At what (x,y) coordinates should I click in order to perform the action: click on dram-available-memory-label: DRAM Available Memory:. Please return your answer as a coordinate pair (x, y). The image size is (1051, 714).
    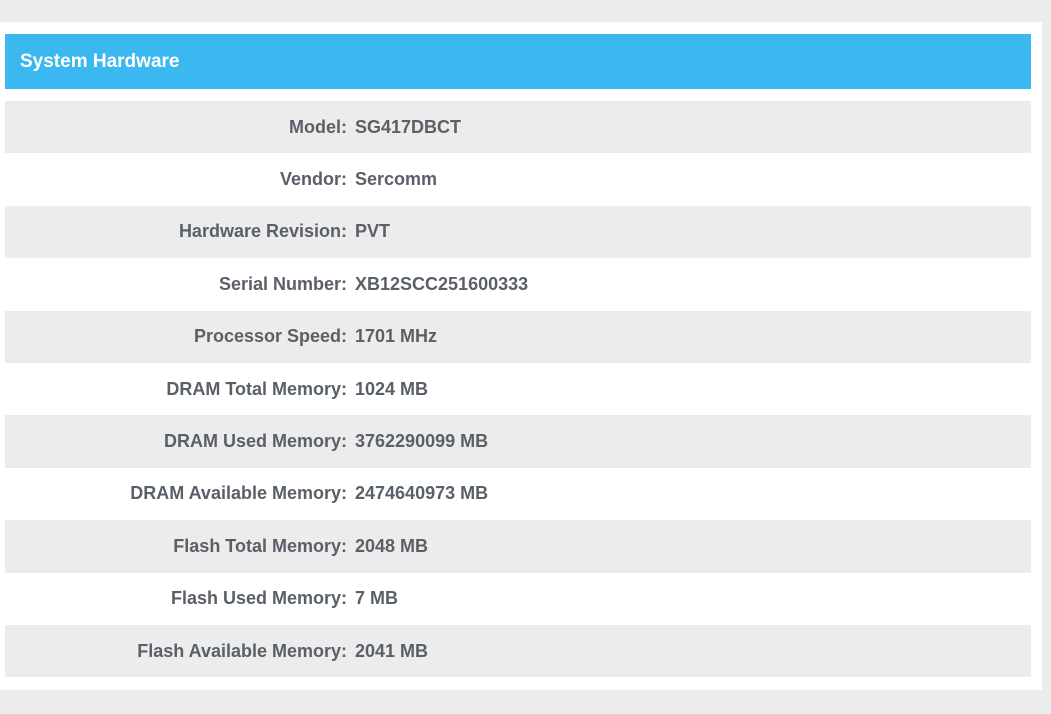
    Looking at the image, I should click on (238, 493).